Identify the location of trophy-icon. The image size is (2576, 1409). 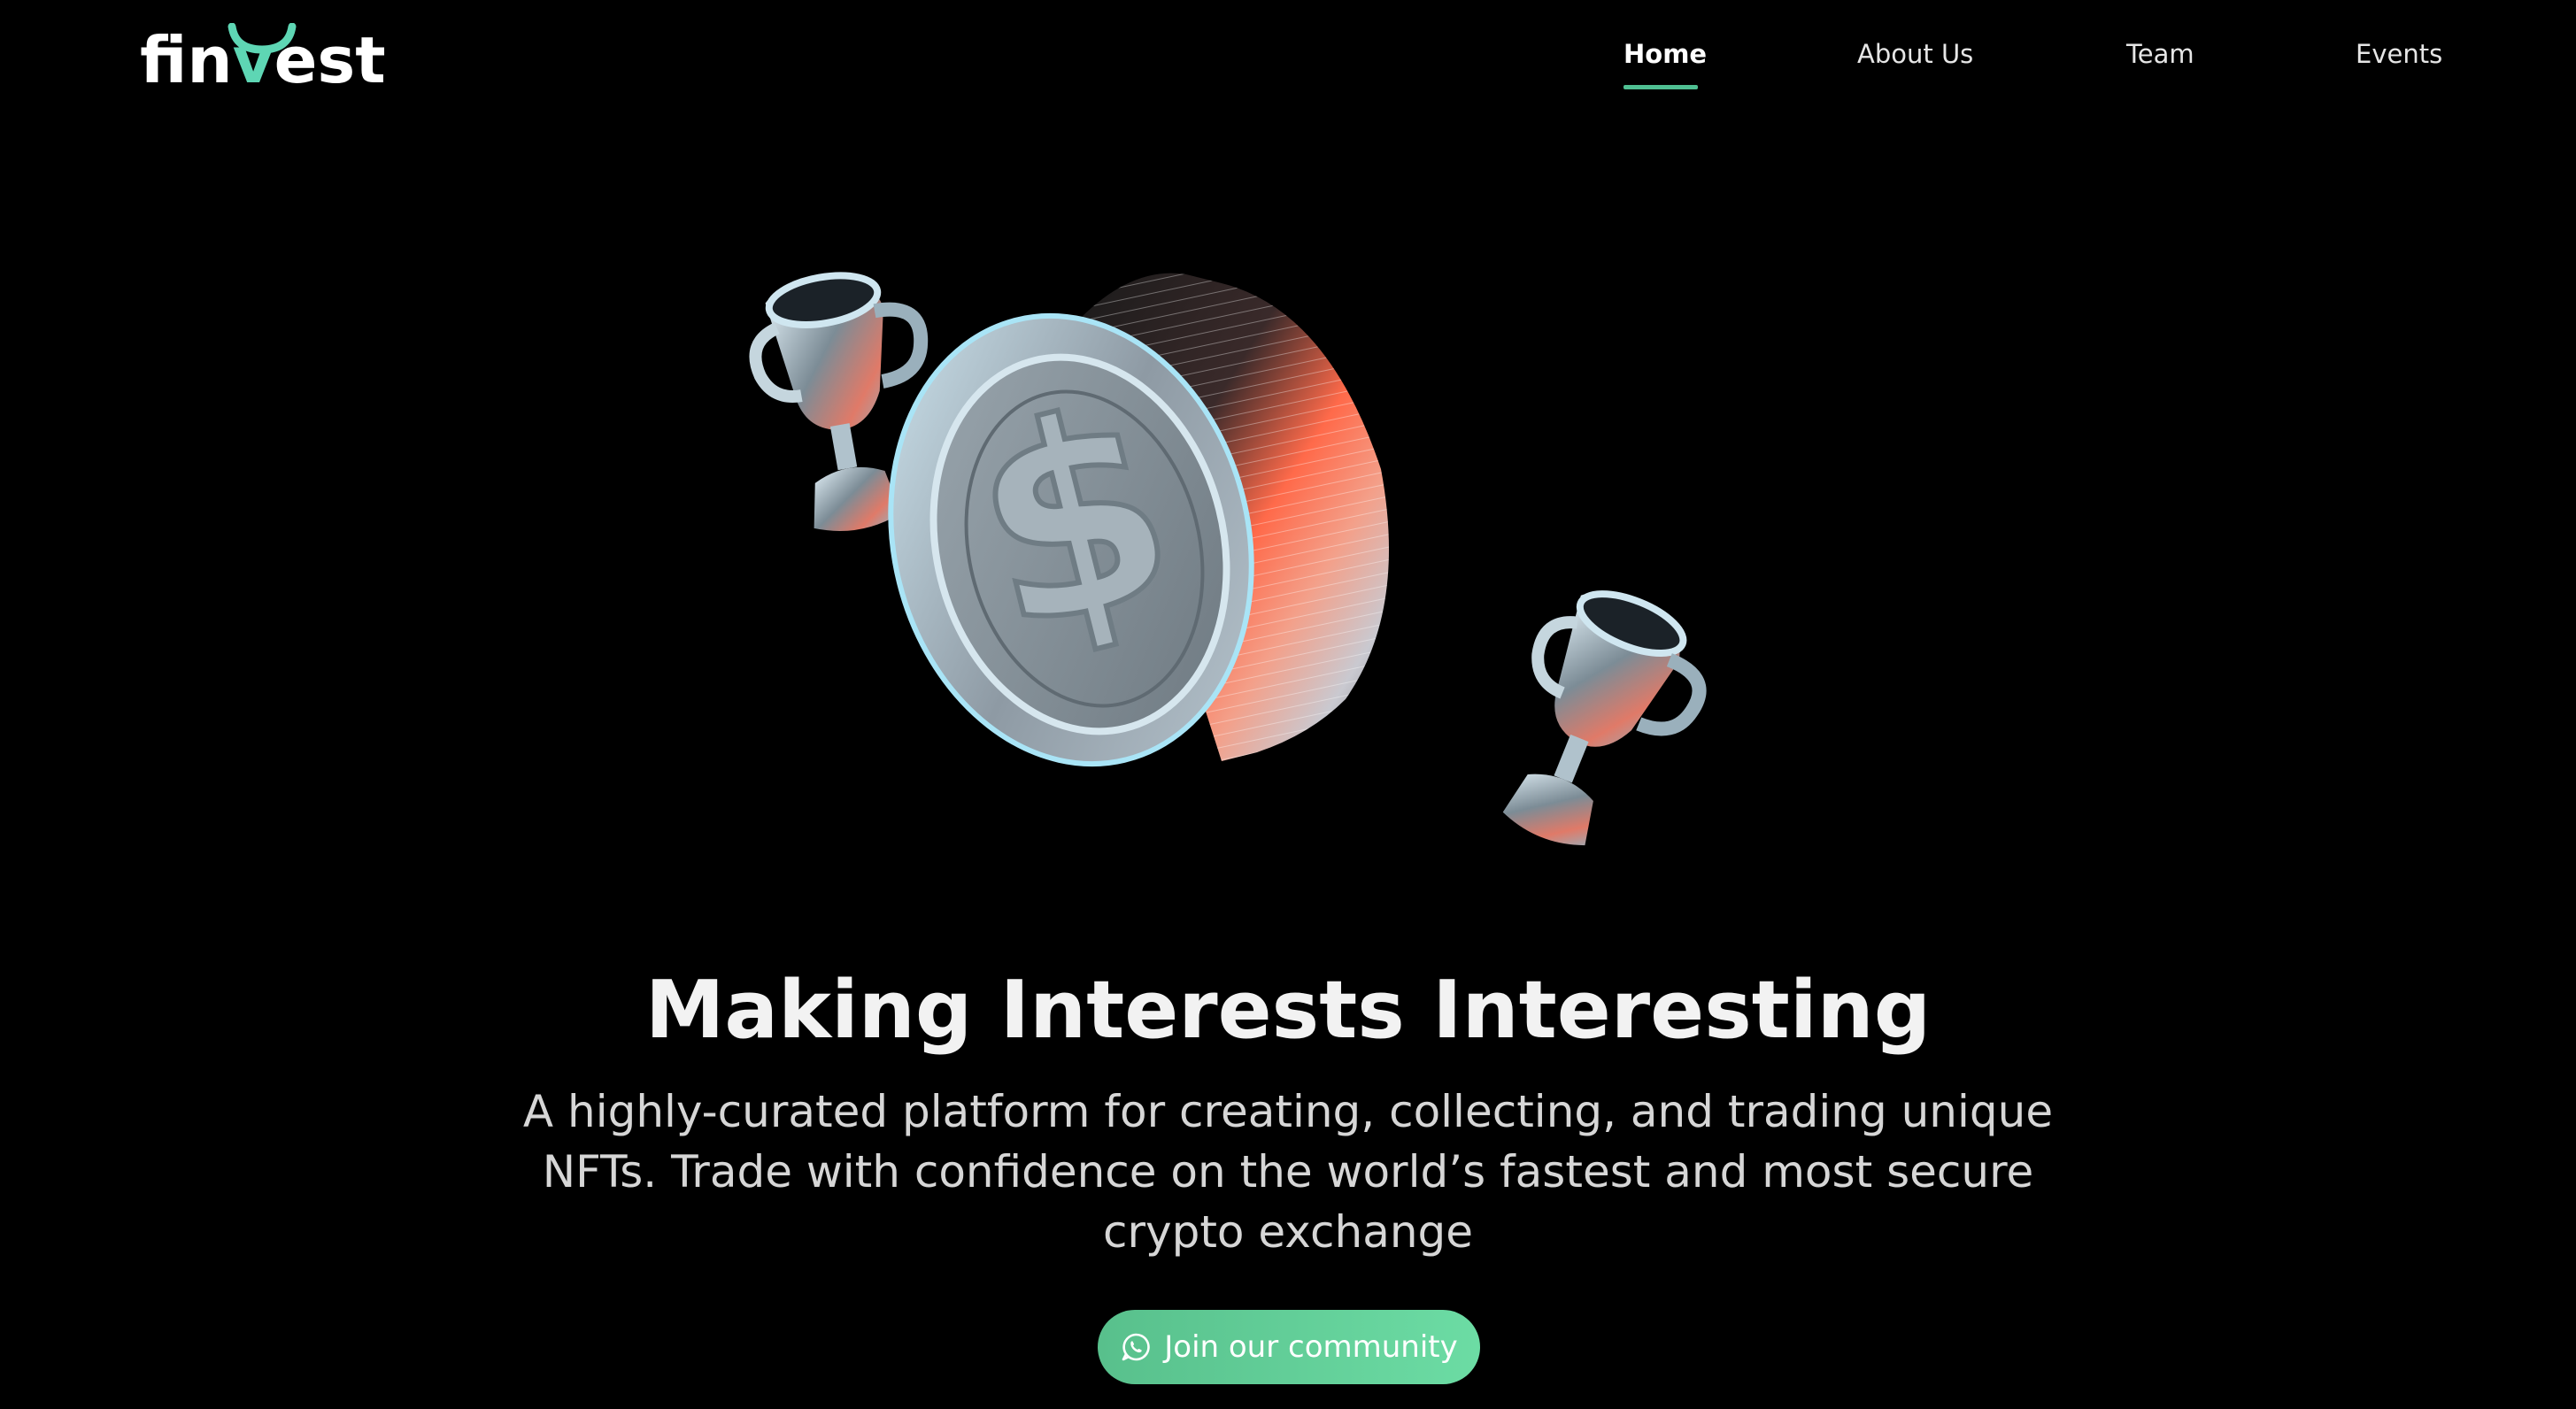
(1604, 718).